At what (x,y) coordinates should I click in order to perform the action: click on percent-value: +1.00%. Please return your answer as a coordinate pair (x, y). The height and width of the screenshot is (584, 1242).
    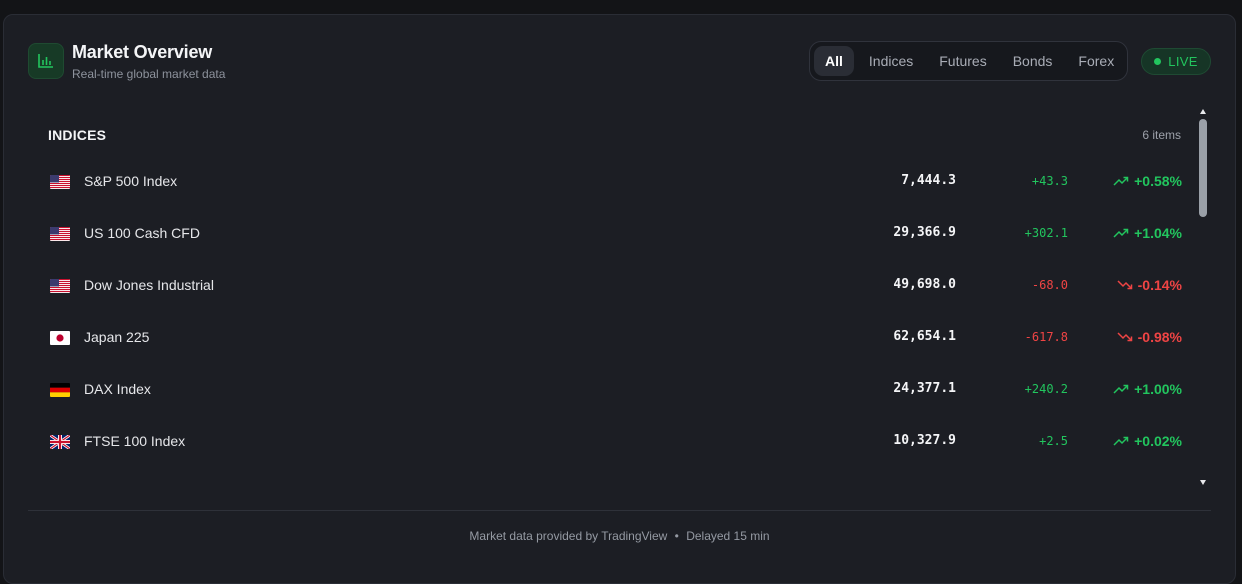
    Looking at the image, I should click on (1158, 389).